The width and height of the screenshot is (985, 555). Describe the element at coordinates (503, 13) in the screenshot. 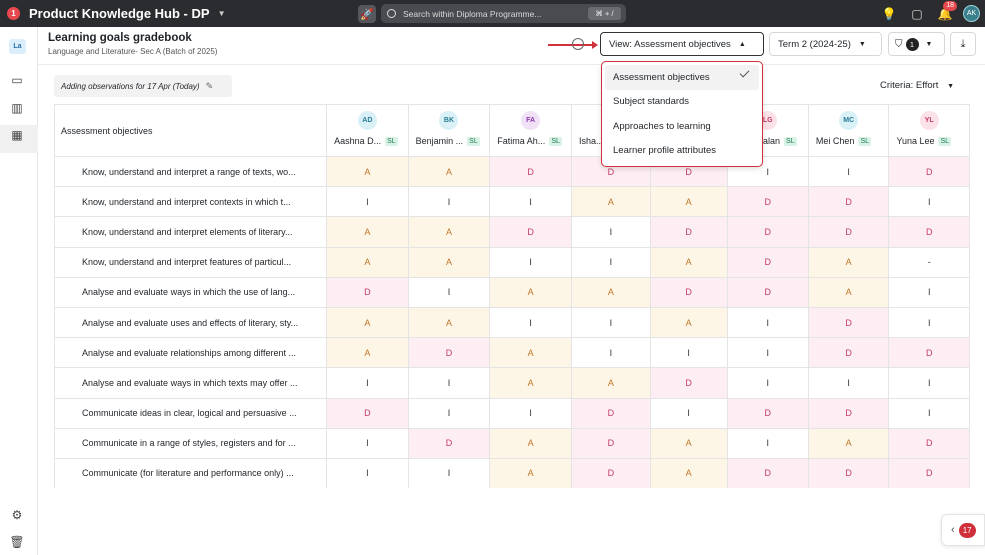

I see `search-input: Search within Diploma Programme... ⌘ + /` at that location.